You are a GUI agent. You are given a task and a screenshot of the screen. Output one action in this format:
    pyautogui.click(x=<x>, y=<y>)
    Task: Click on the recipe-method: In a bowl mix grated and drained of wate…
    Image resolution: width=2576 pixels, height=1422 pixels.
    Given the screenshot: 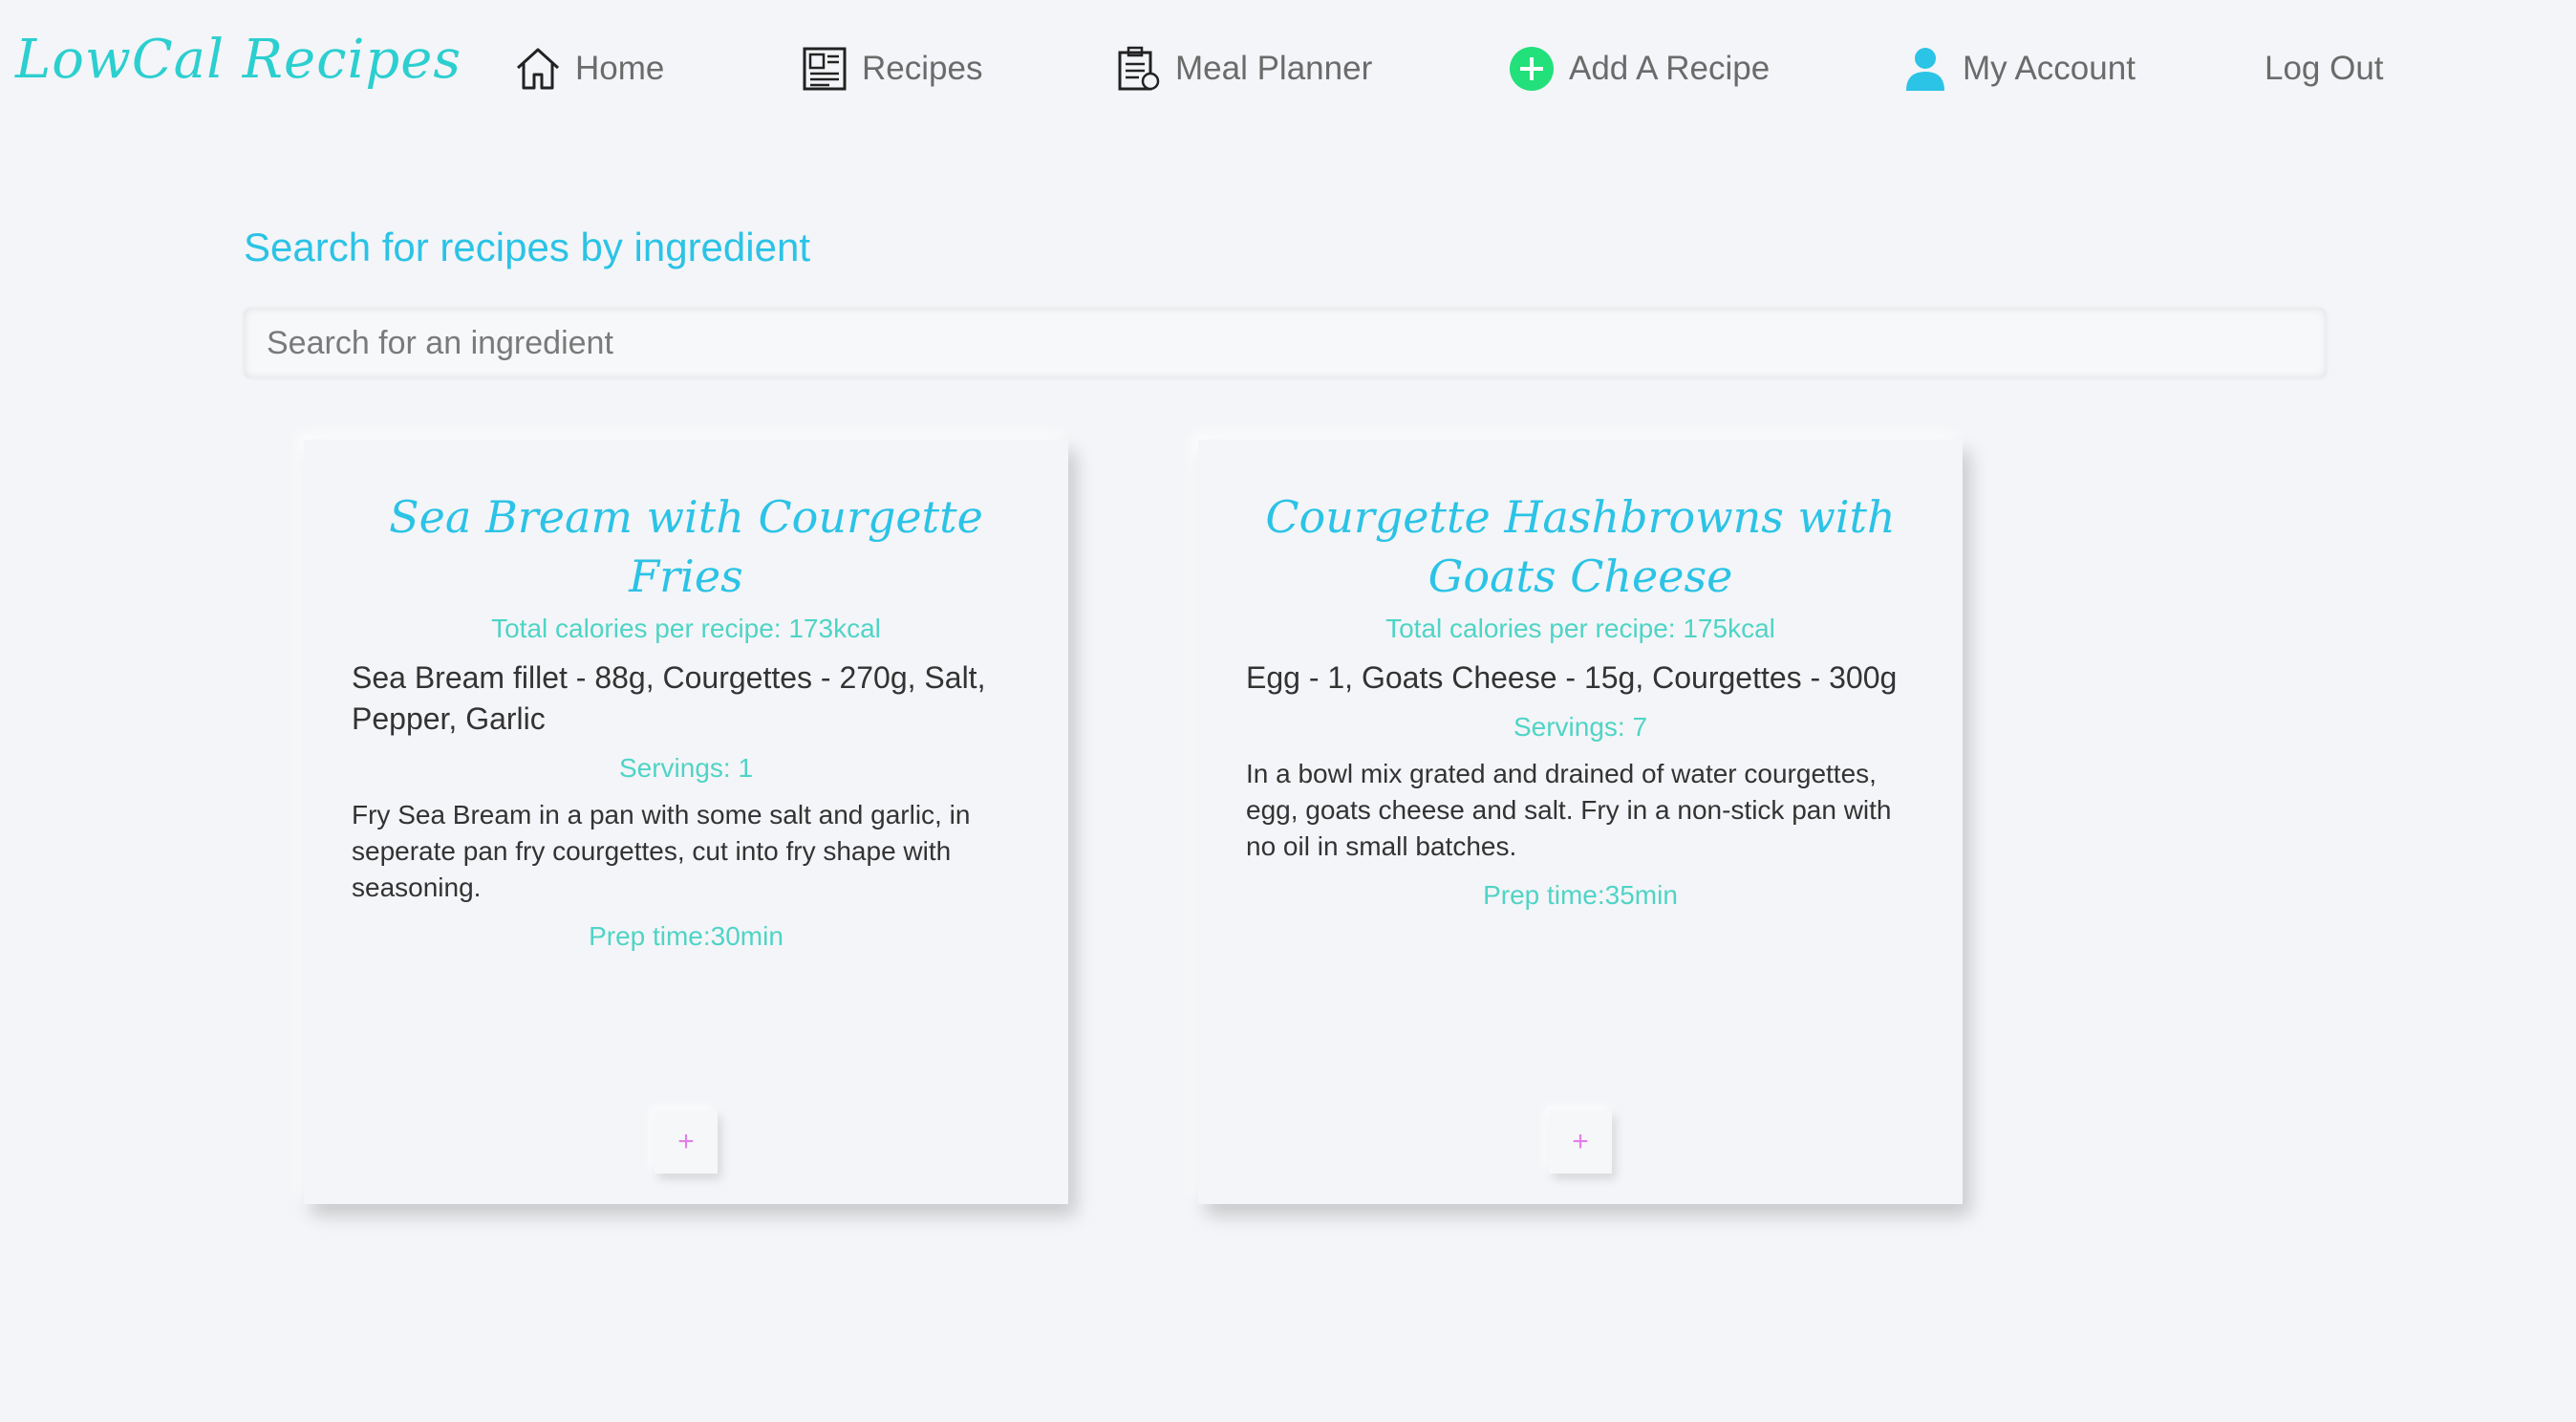 What is the action you would take?
    pyautogui.click(x=1569, y=810)
    